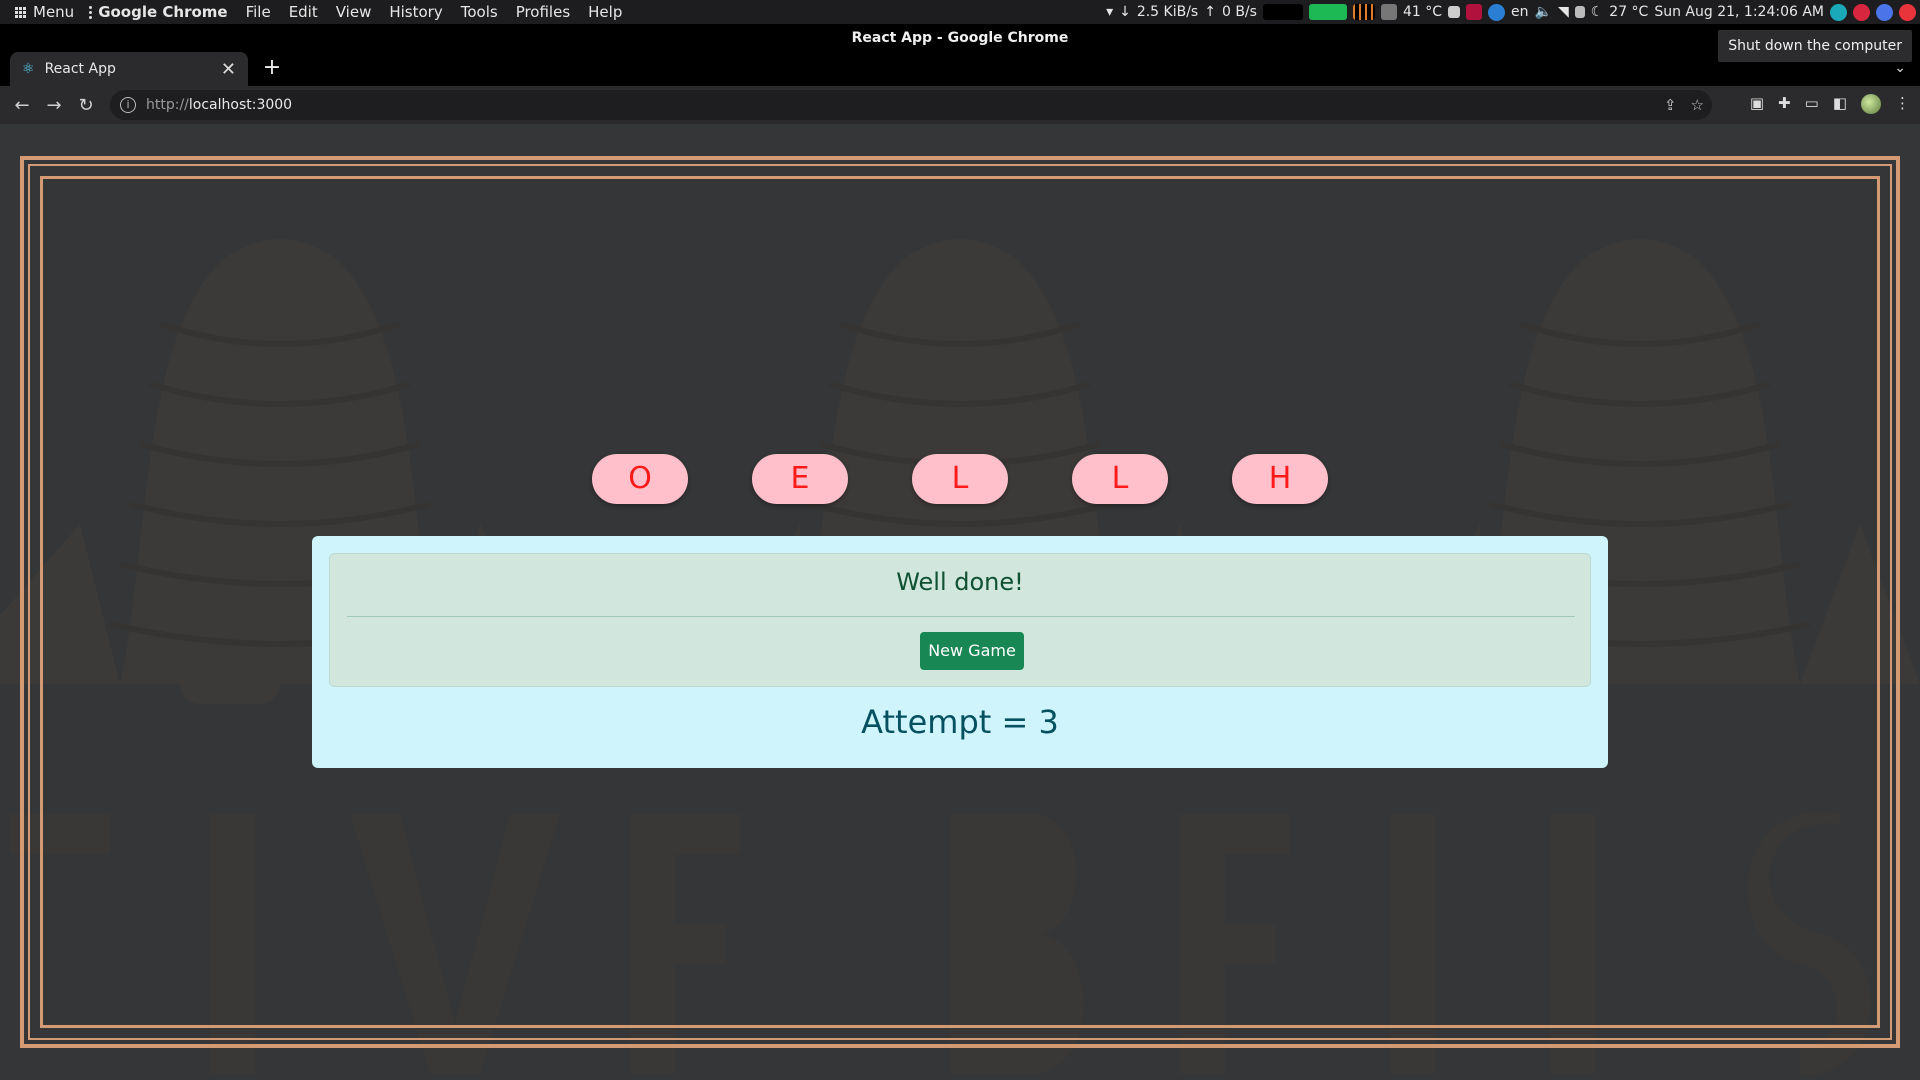 Image resolution: width=1920 pixels, height=1080 pixels. I want to click on letter-tiles: O E L L H, so click(960, 480).